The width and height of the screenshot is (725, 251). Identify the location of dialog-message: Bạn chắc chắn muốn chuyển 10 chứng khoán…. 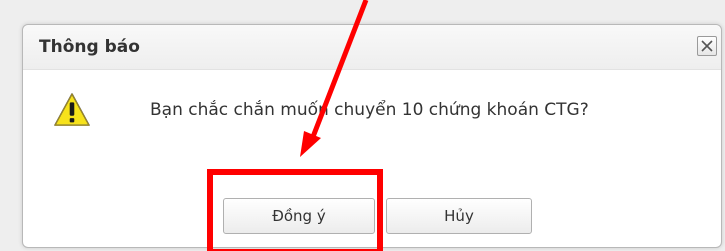
(369, 110).